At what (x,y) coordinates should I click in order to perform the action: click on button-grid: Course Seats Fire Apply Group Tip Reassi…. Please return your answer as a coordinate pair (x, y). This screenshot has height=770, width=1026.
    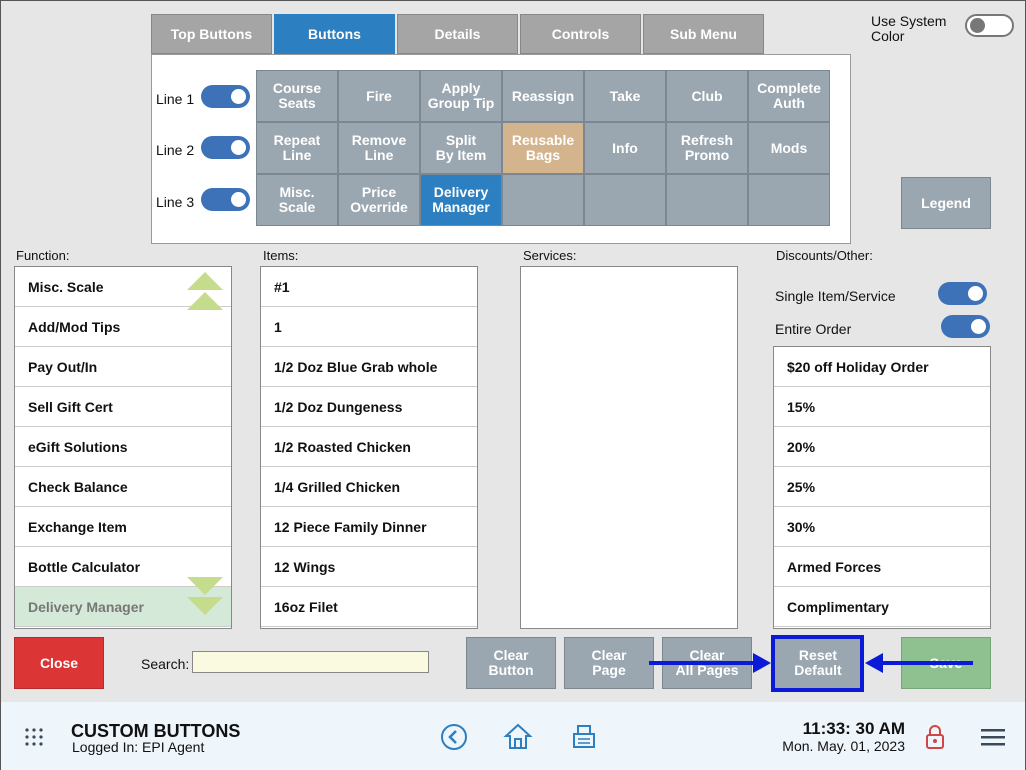
    Looking at the image, I should click on (543, 148).